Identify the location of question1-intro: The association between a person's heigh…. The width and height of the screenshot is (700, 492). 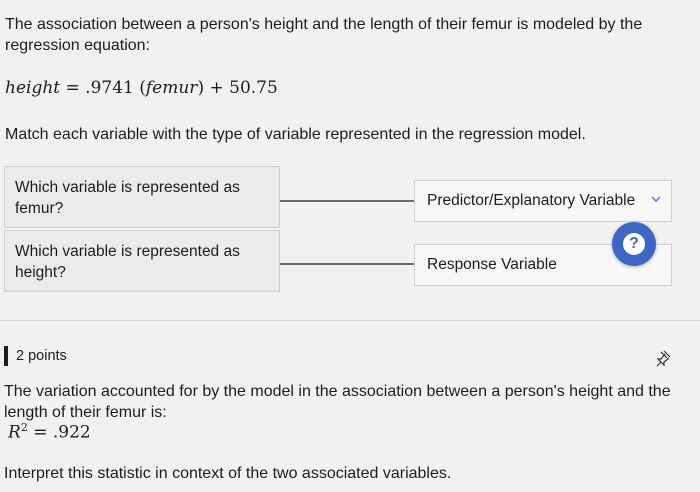
(324, 35).